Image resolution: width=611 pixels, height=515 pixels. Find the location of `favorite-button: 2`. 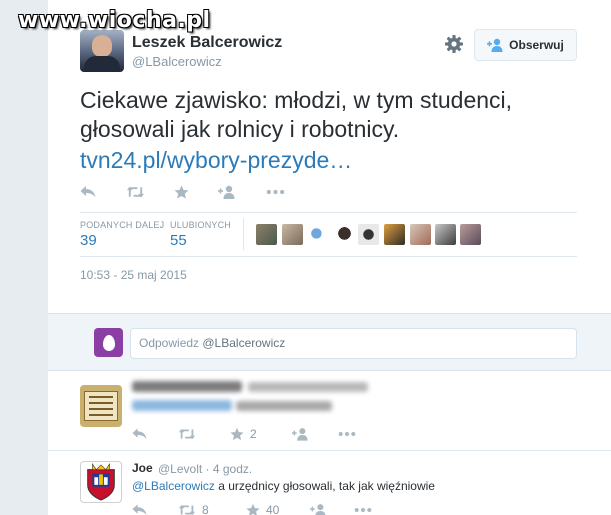

favorite-button: 2 is located at coordinates (243, 434).